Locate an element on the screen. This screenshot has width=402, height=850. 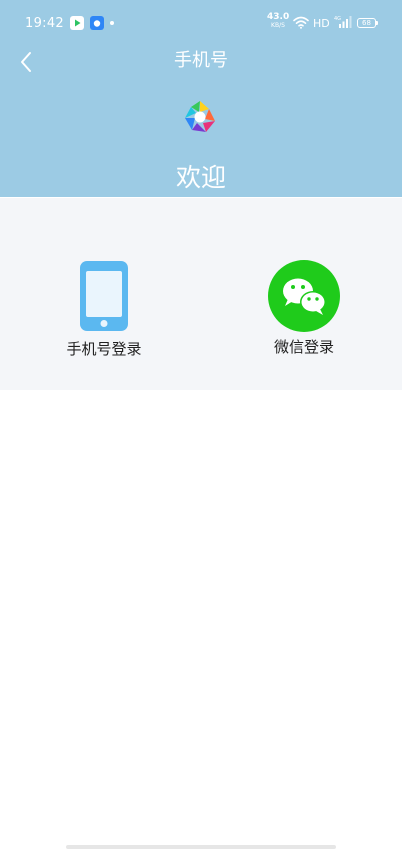
status-bar: 19:42 43.0 KB/S HD 4G 68 is located at coordinates (201, 22).